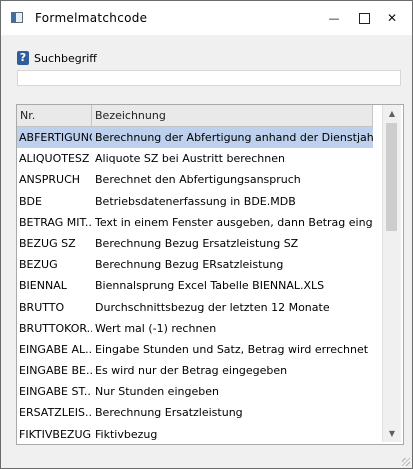  I want to click on scroll-down-button: ▼, so click(392, 433).